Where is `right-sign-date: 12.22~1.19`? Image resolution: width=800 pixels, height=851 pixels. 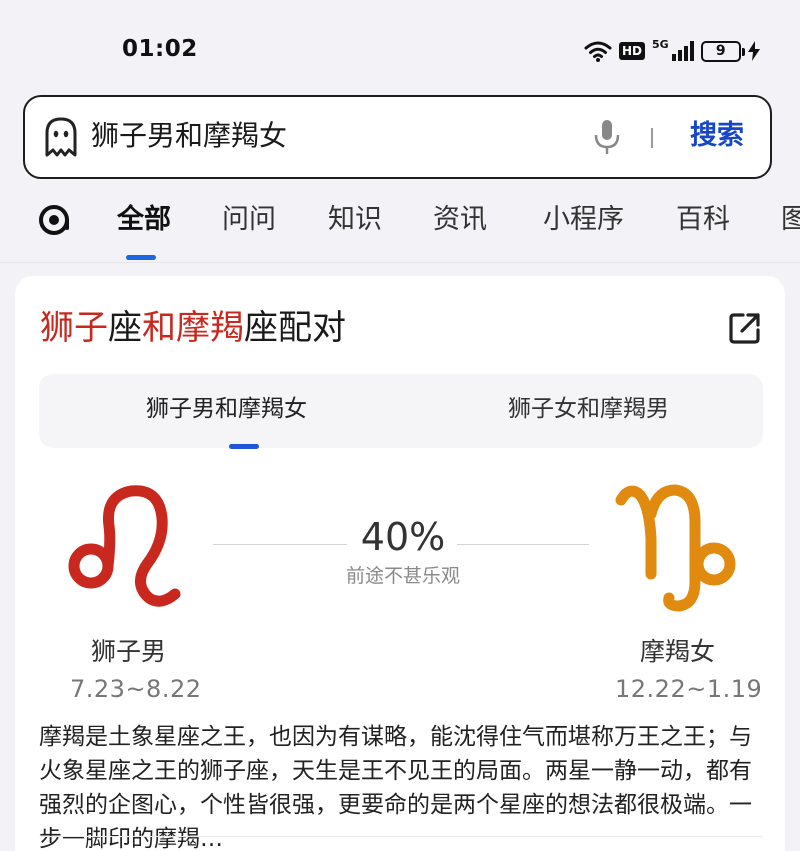 right-sign-date: 12.22~1.19 is located at coordinates (689, 689).